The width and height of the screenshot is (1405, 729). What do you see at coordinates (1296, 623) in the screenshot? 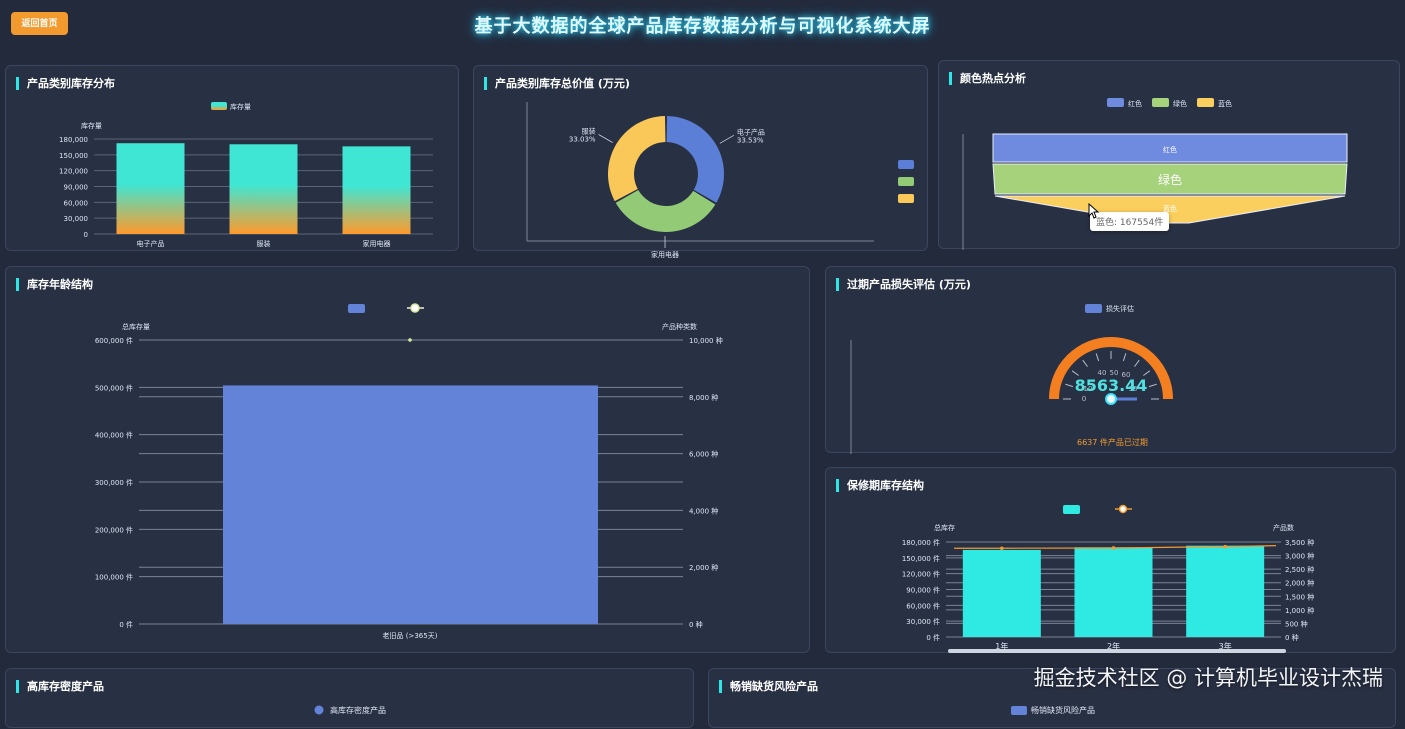
I see `y2-tick-label: 500 种` at bounding box center [1296, 623].